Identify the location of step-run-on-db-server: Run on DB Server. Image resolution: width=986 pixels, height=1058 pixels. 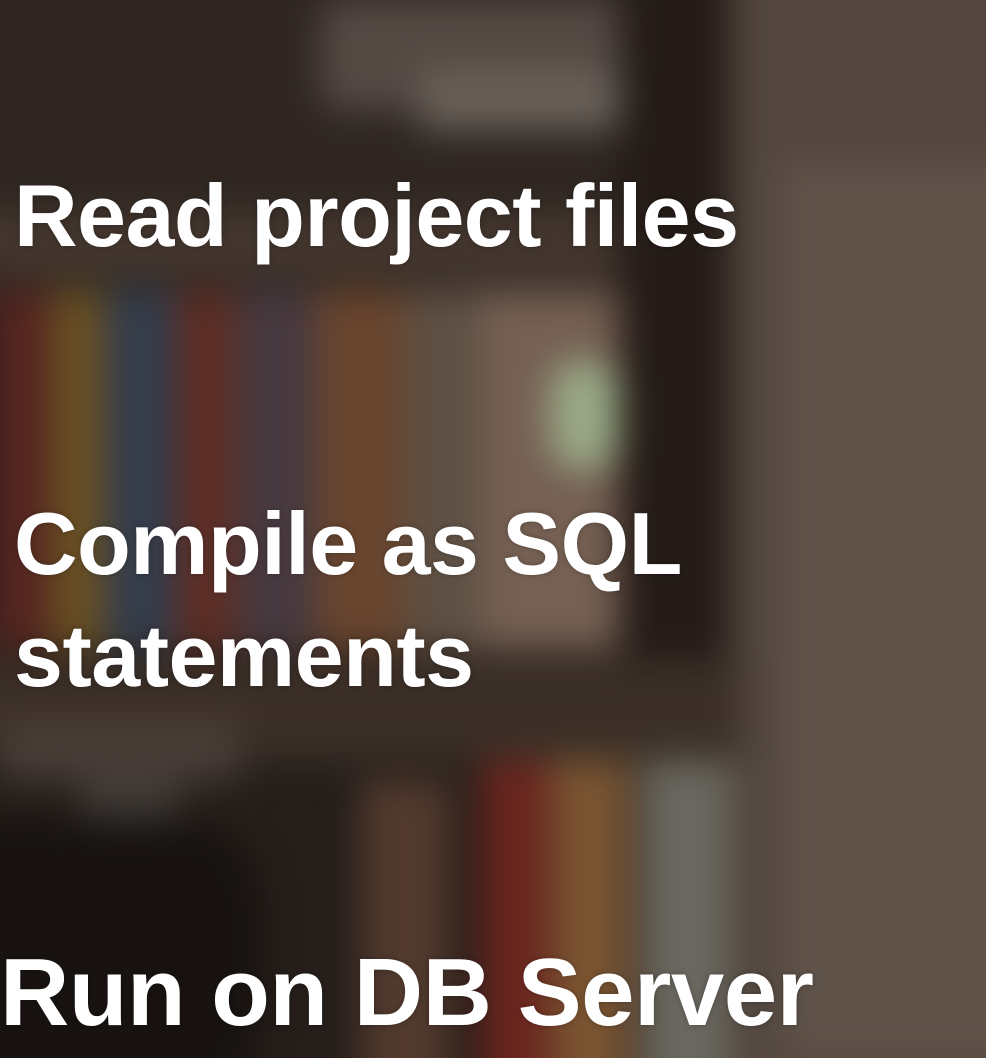
(407, 992).